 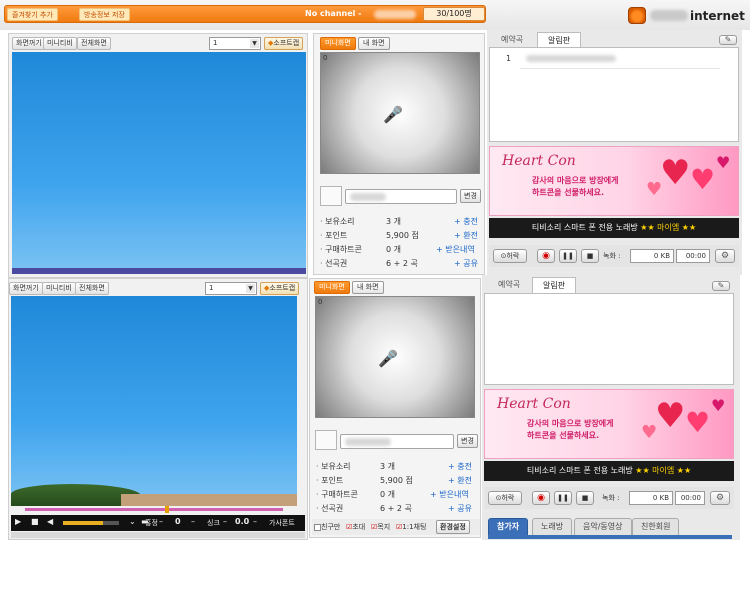 What do you see at coordinates (326, 440) in the screenshot?
I see `avatar` at bounding box center [326, 440].